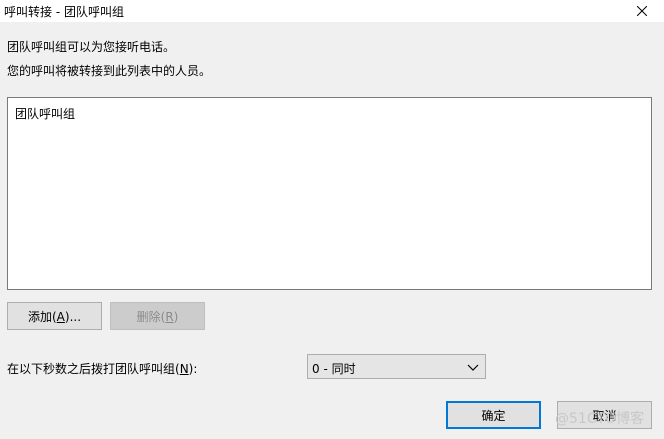 This screenshot has height=439, width=664. I want to click on ok-button: 确定, so click(493, 415).